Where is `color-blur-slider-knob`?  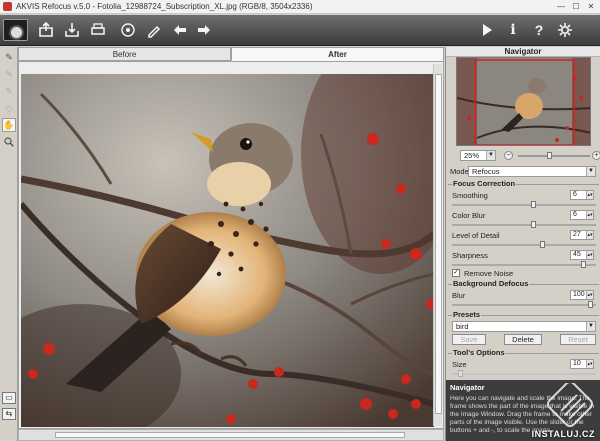
color-blur-slider-knob is located at coordinates (533, 224).